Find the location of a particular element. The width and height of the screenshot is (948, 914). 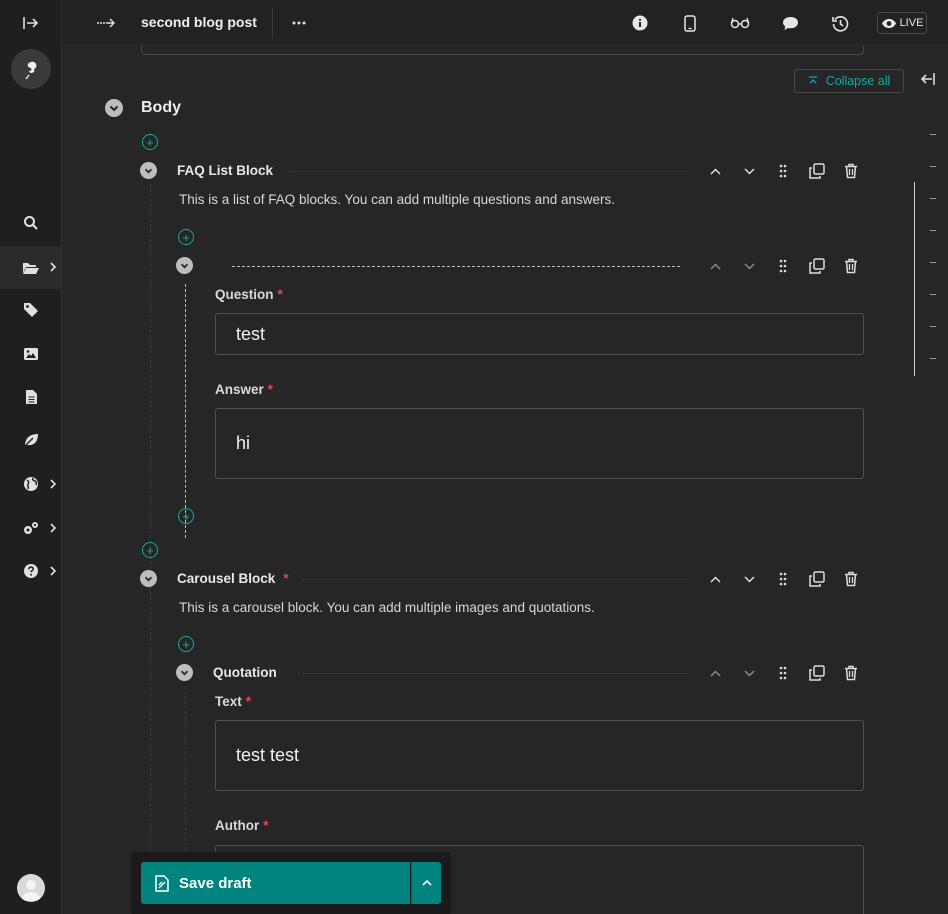

user-icon is located at coordinates (31, 890).